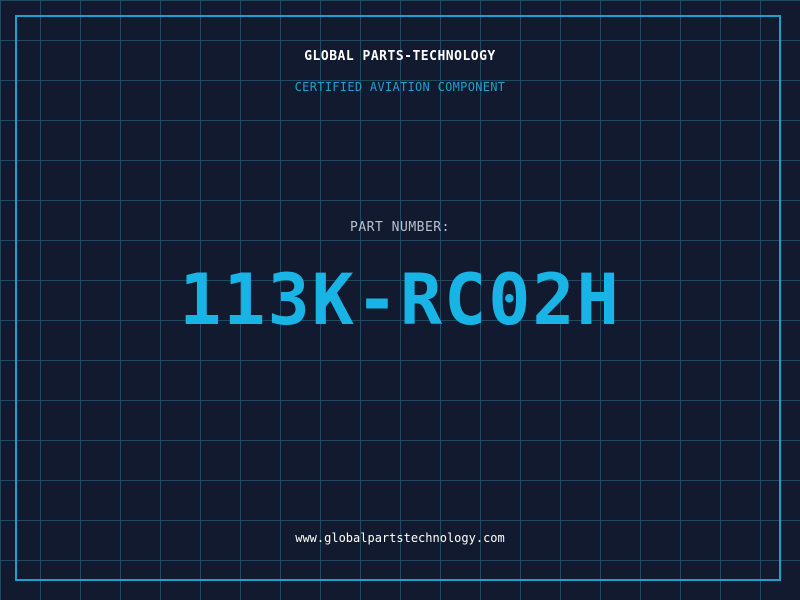 This screenshot has width=800, height=600. I want to click on part-number-label: PART NUMBER:, so click(400, 227).